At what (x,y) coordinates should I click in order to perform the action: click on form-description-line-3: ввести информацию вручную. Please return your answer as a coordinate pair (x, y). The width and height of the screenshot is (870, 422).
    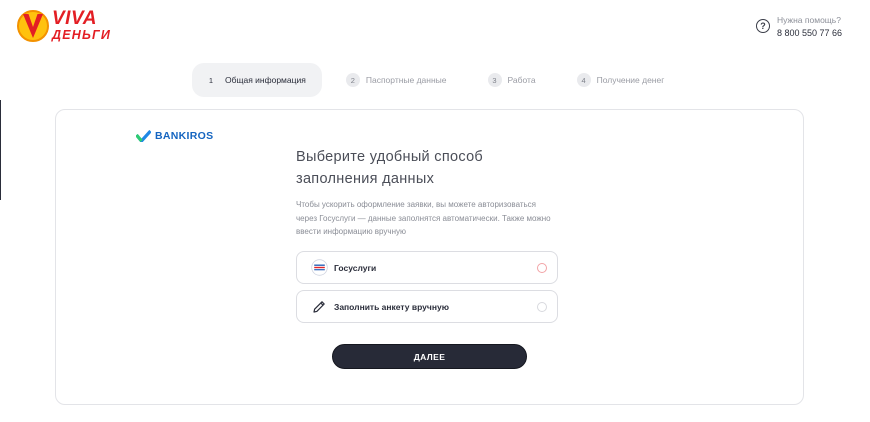
    Looking at the image, I should click on (351, 231).